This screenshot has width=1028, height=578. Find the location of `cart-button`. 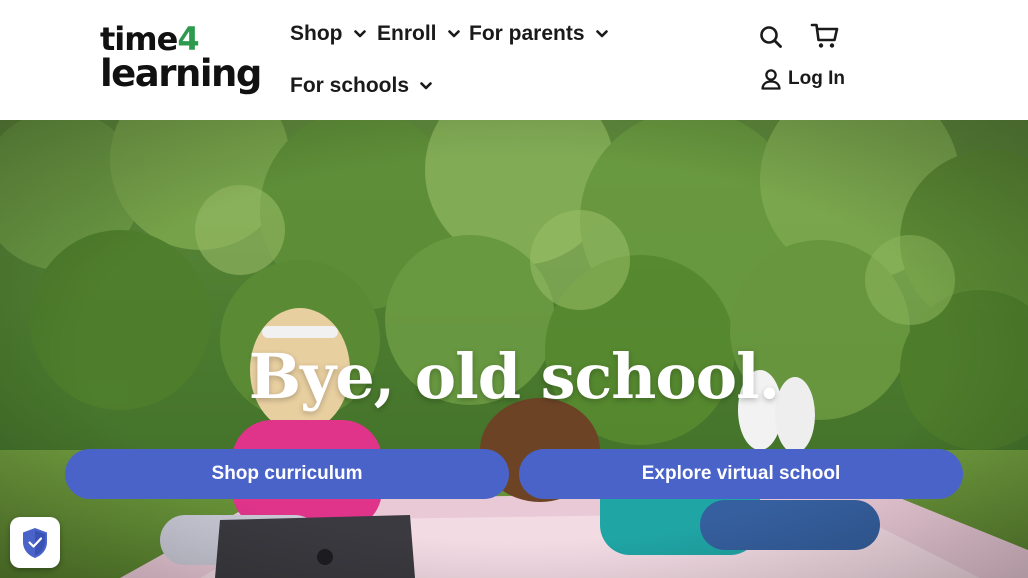

cart-button is located at coordinates (825, 36).